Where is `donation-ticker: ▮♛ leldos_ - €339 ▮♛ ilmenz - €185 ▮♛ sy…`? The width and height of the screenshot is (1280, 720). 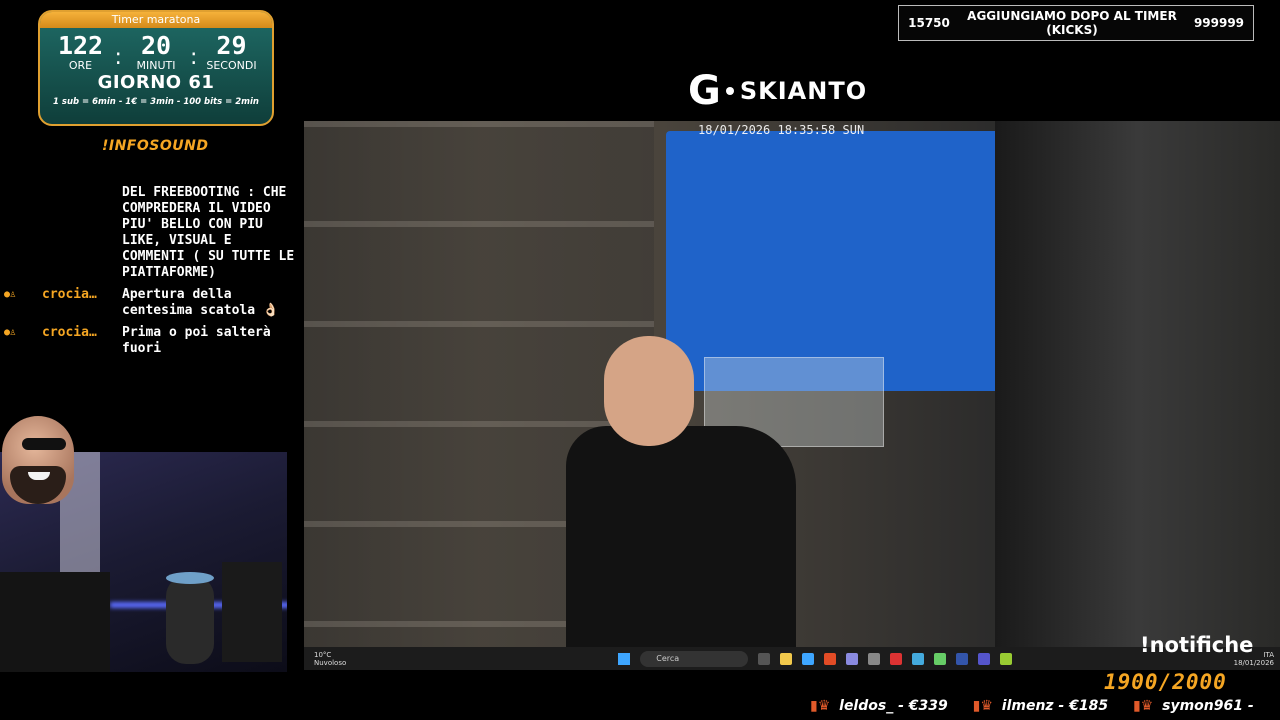 donation-ticker: ▮♛ leldos_ - €339 ▮♛ ilmenz - €185 ▮♛ sy… is located at coordinates (1045, 708).